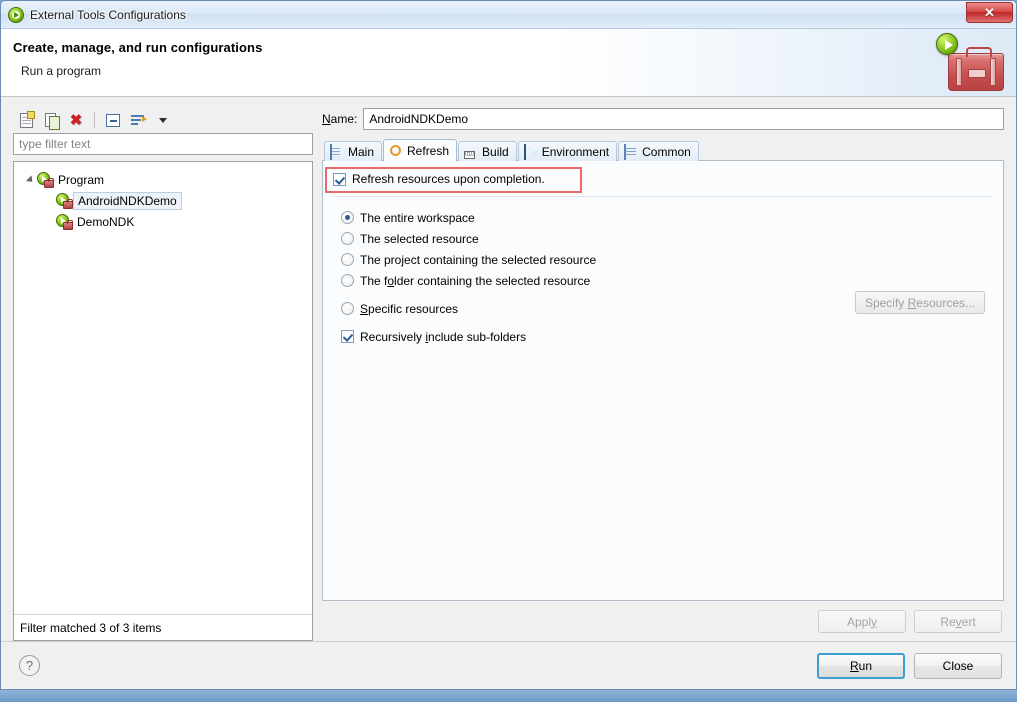 Image resolution: width=1017 pixels, height=702 pixels. I want to click on name-input: AndroidNDKDemo, so click(683, 119).